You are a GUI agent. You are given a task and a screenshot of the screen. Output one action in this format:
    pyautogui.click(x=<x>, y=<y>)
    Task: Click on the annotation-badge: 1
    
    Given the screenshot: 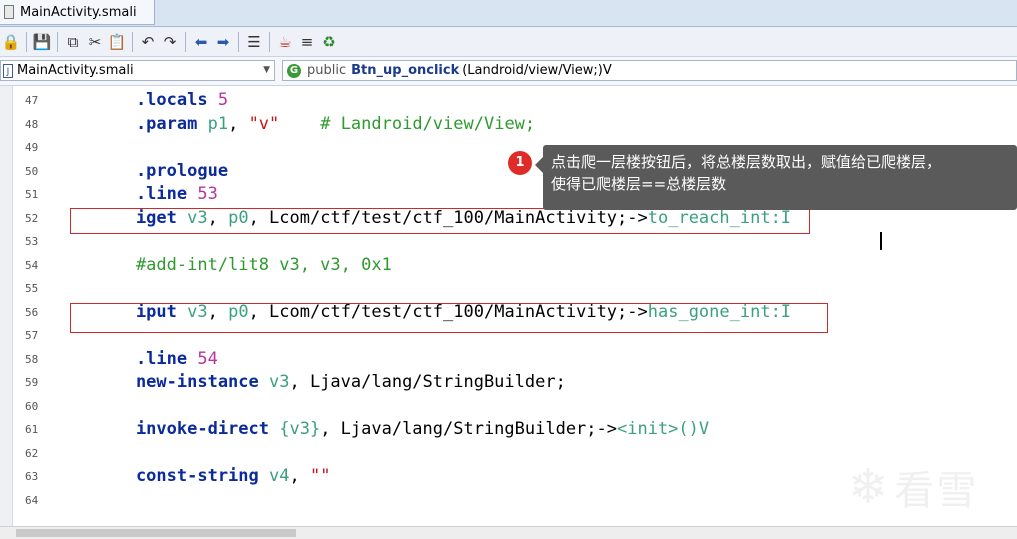 What is the action you would take?
    pyautogui.click(x=520, y=163)
    